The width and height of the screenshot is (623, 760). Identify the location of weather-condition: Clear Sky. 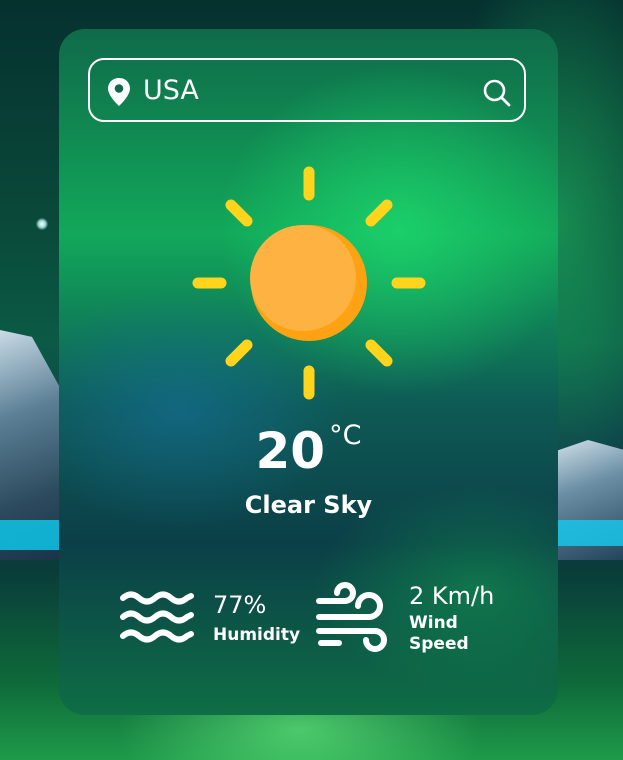
(308, 505).